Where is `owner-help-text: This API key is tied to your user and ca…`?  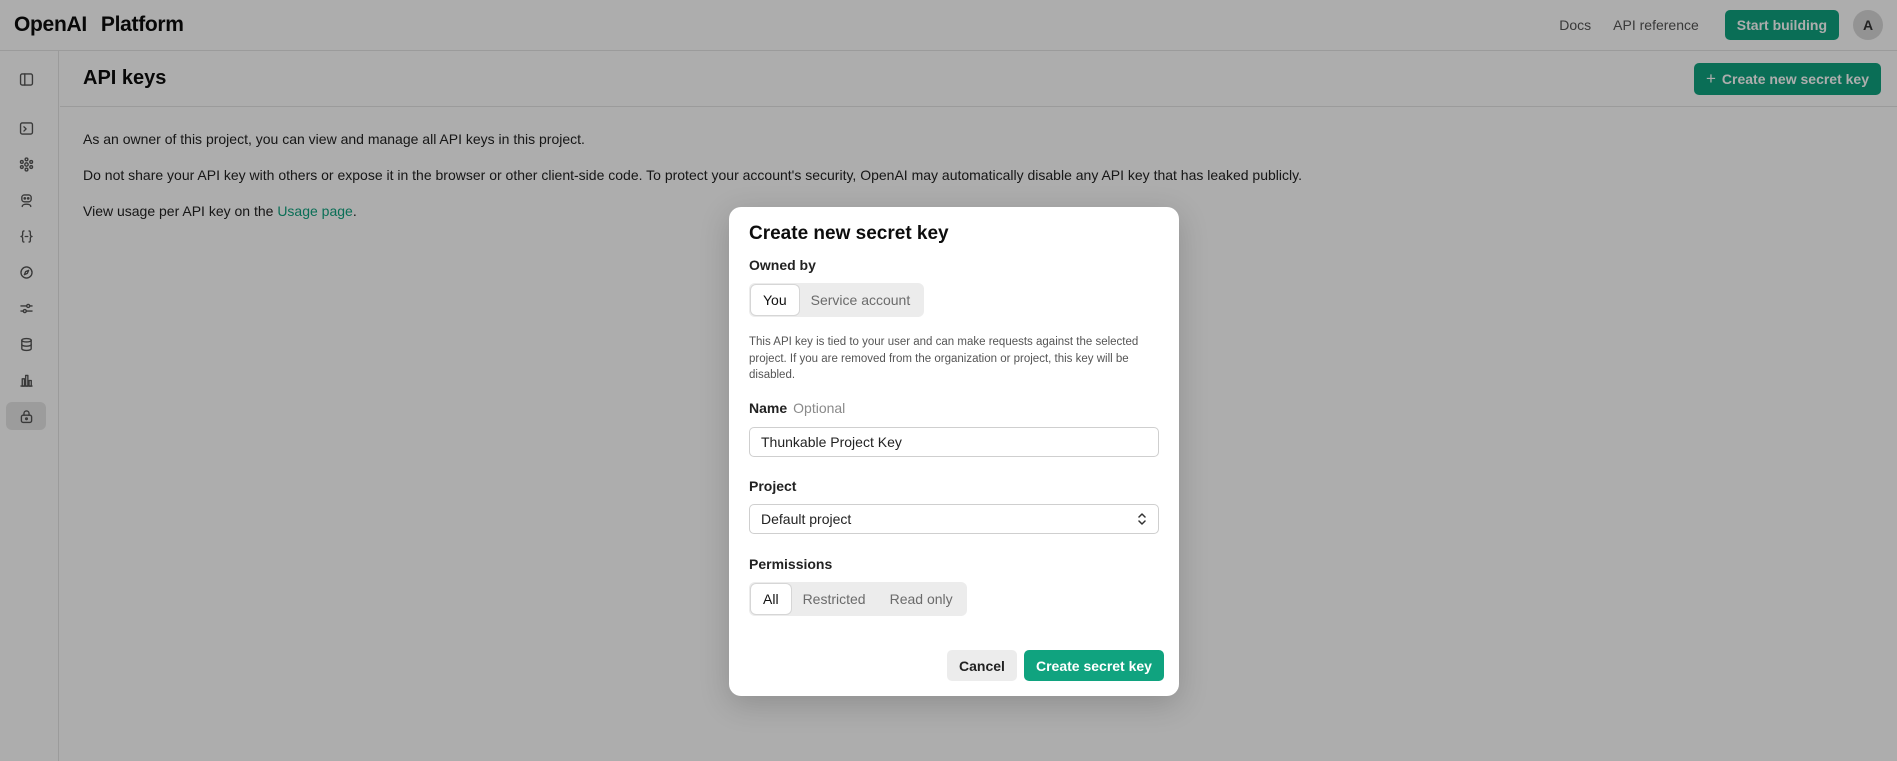 owner-help-text: This API key is tied to your user and ca… is located at coordinates (944, 358).